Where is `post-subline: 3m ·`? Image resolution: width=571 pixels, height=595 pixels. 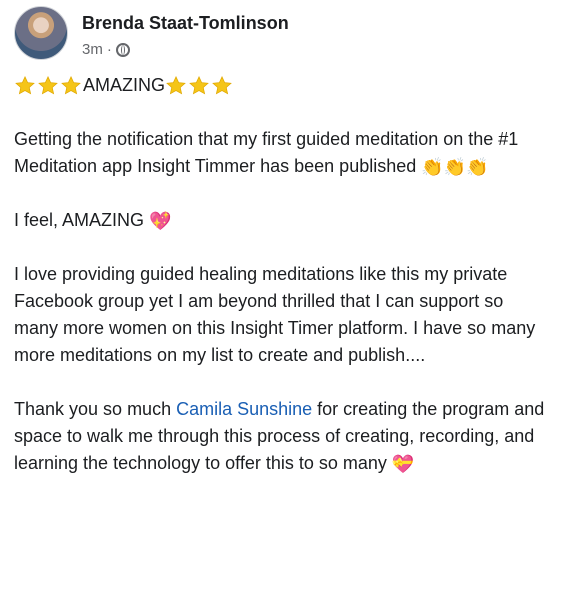
post-subline: 3m · is located at coordinates (185, 49).